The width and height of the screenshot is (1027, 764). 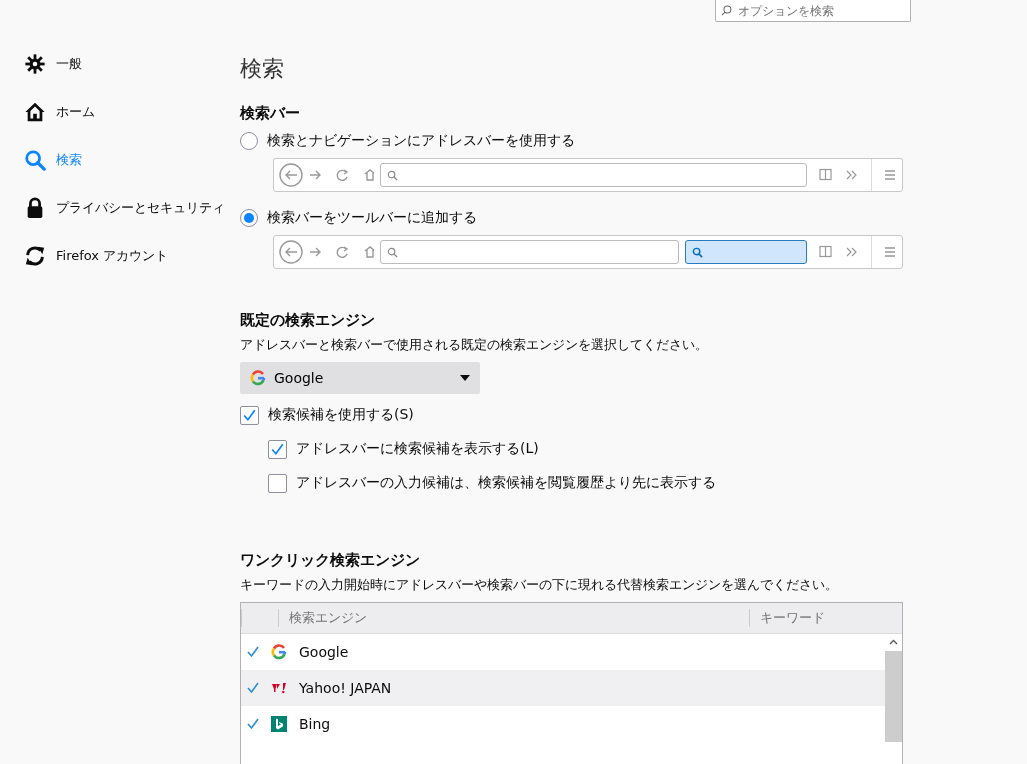 What do you see at coordinates (35, 112) in the screenshot?
I see `home-icon` at bounding box center [35, 112].